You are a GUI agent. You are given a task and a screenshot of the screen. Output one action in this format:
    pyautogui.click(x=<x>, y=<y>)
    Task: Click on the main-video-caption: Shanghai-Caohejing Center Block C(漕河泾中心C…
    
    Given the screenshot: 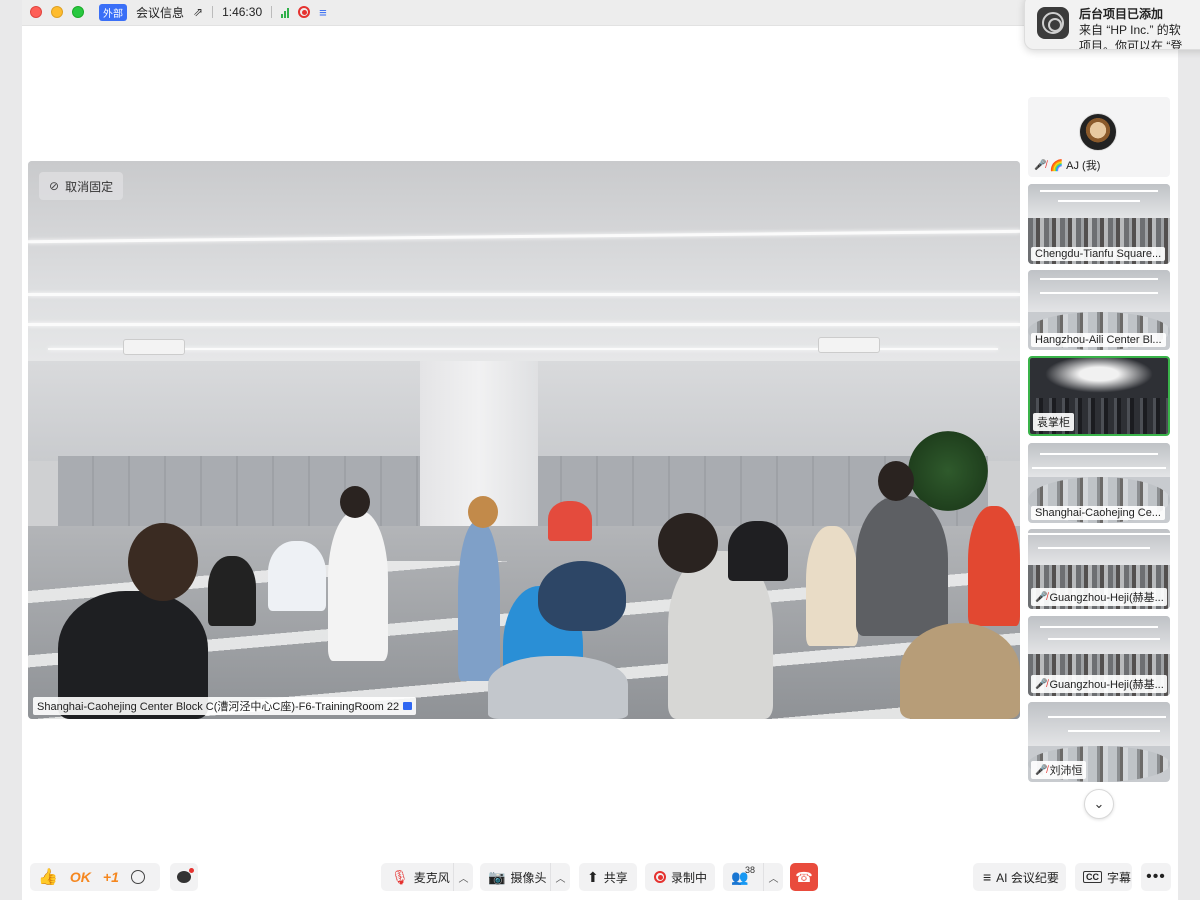 What is the action you would take?
    pyautogui.click(x=225, y=706)
    